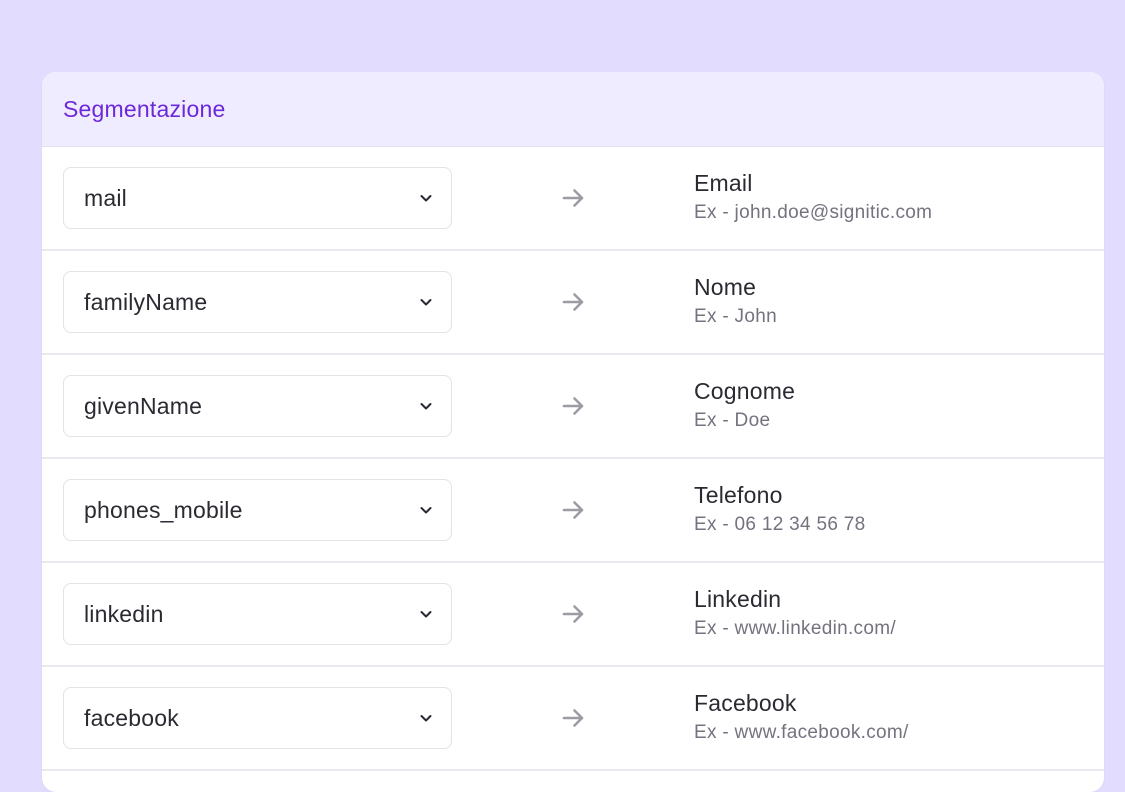  Describe the element at coordinates (144, 108) in the screenshot. I see `panel-title: Segmentazione` at that location.